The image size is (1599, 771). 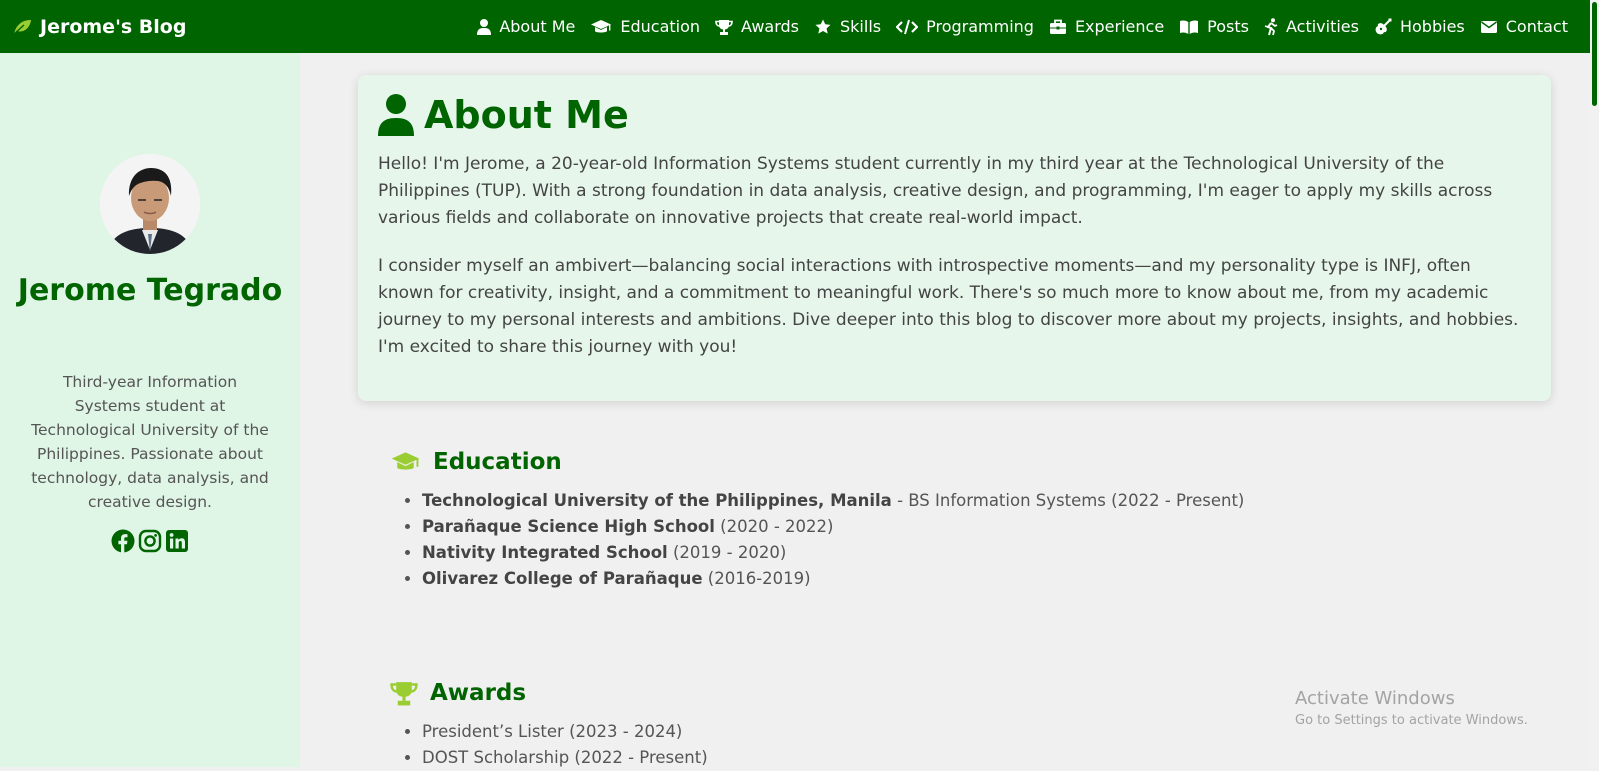 What do you see at coordinates (1228, 26) in the screenshot?
I see `nav-label: Posts` at bounding box center [1228, 26].